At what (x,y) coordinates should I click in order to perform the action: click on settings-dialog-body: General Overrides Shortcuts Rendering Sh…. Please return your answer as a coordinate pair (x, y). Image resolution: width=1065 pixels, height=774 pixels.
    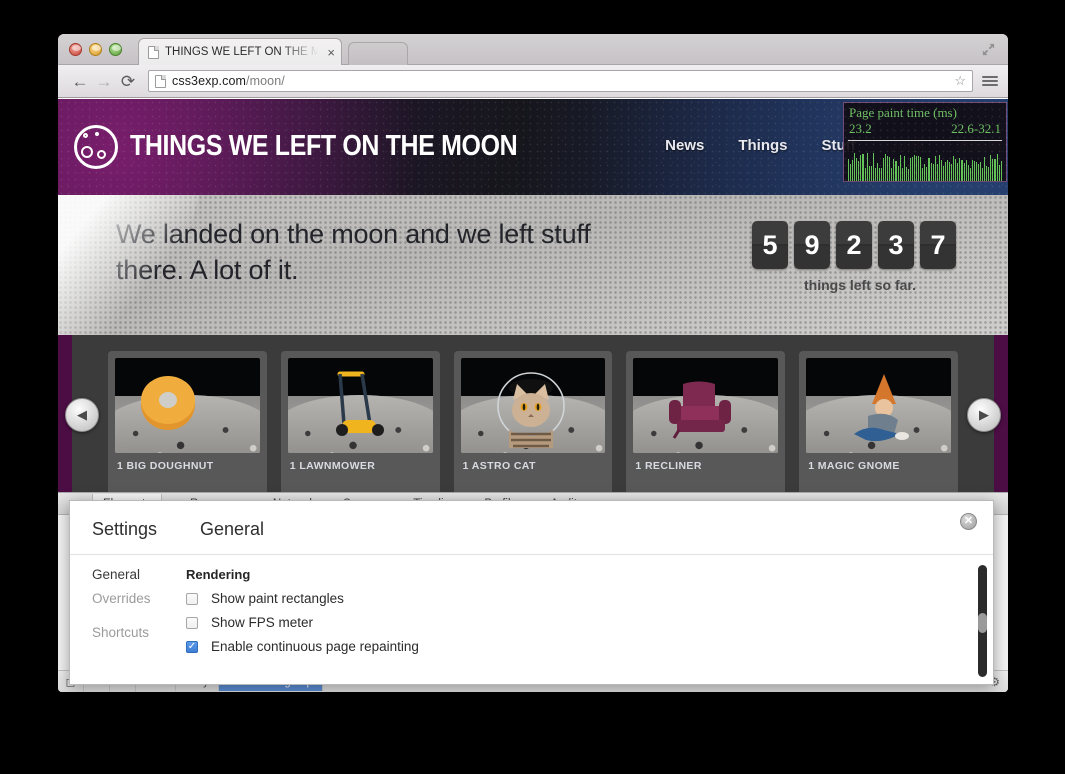
    Looking at the image, I should click on (531, 608).